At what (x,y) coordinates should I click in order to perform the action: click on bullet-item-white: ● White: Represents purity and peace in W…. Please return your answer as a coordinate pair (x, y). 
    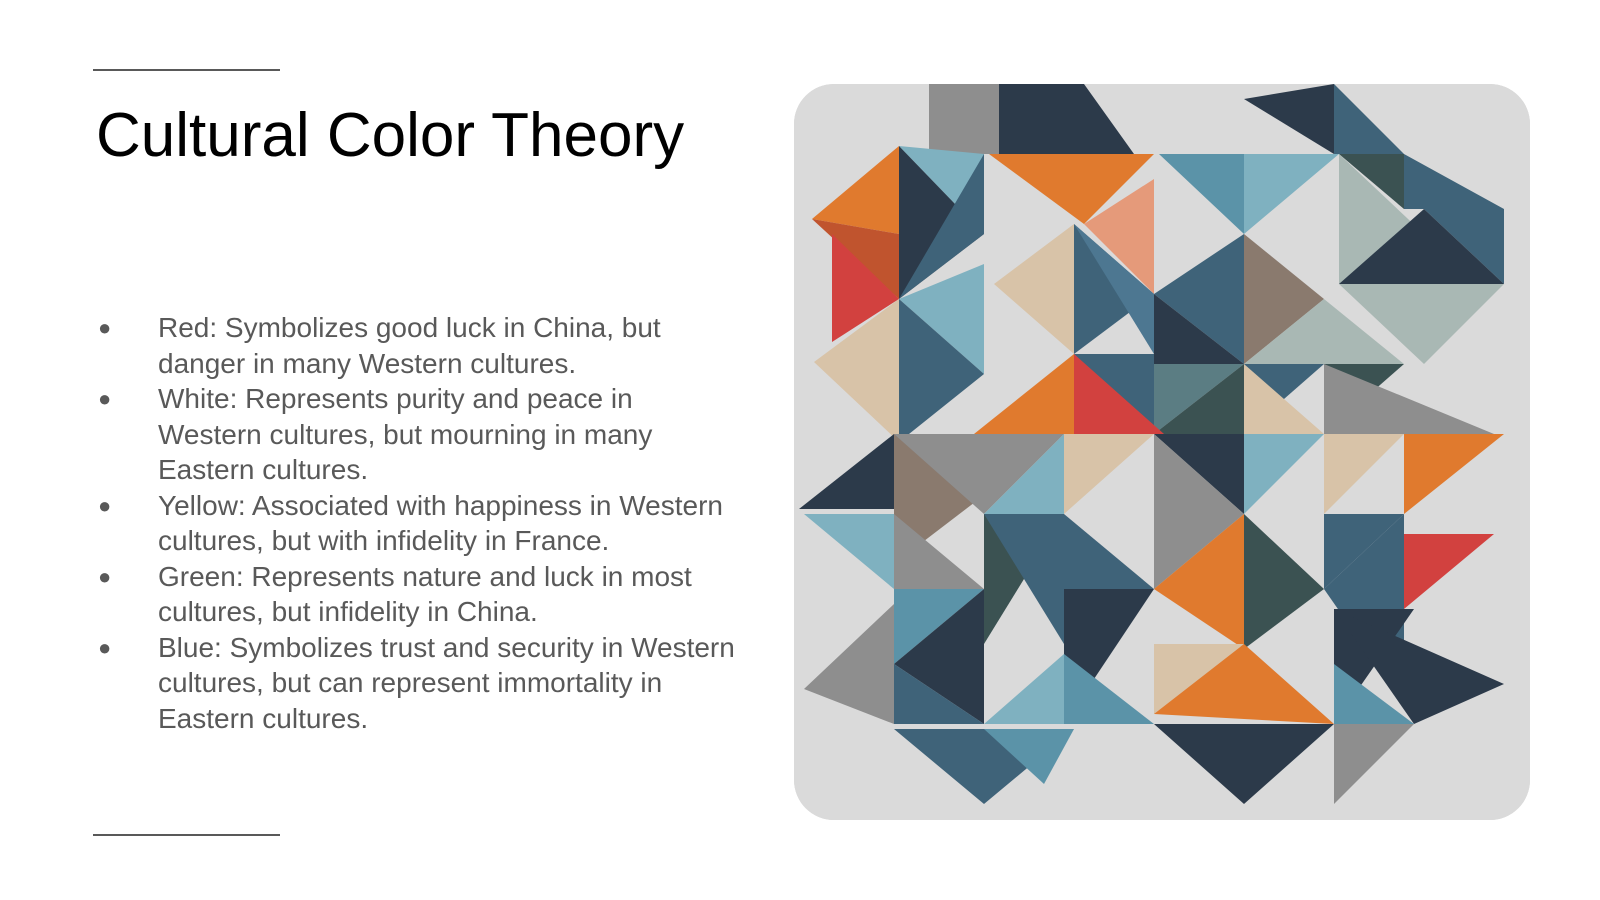
    Looking at the image, I should click on (416, 434).